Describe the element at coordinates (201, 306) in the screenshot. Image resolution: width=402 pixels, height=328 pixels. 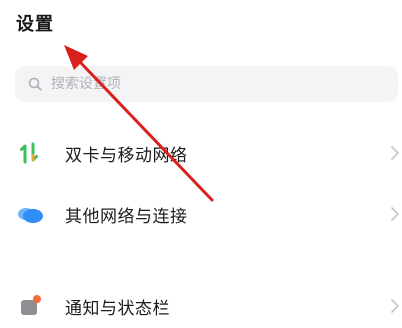
I see `settings-item-notifications: 通知与状态栏` at that location.